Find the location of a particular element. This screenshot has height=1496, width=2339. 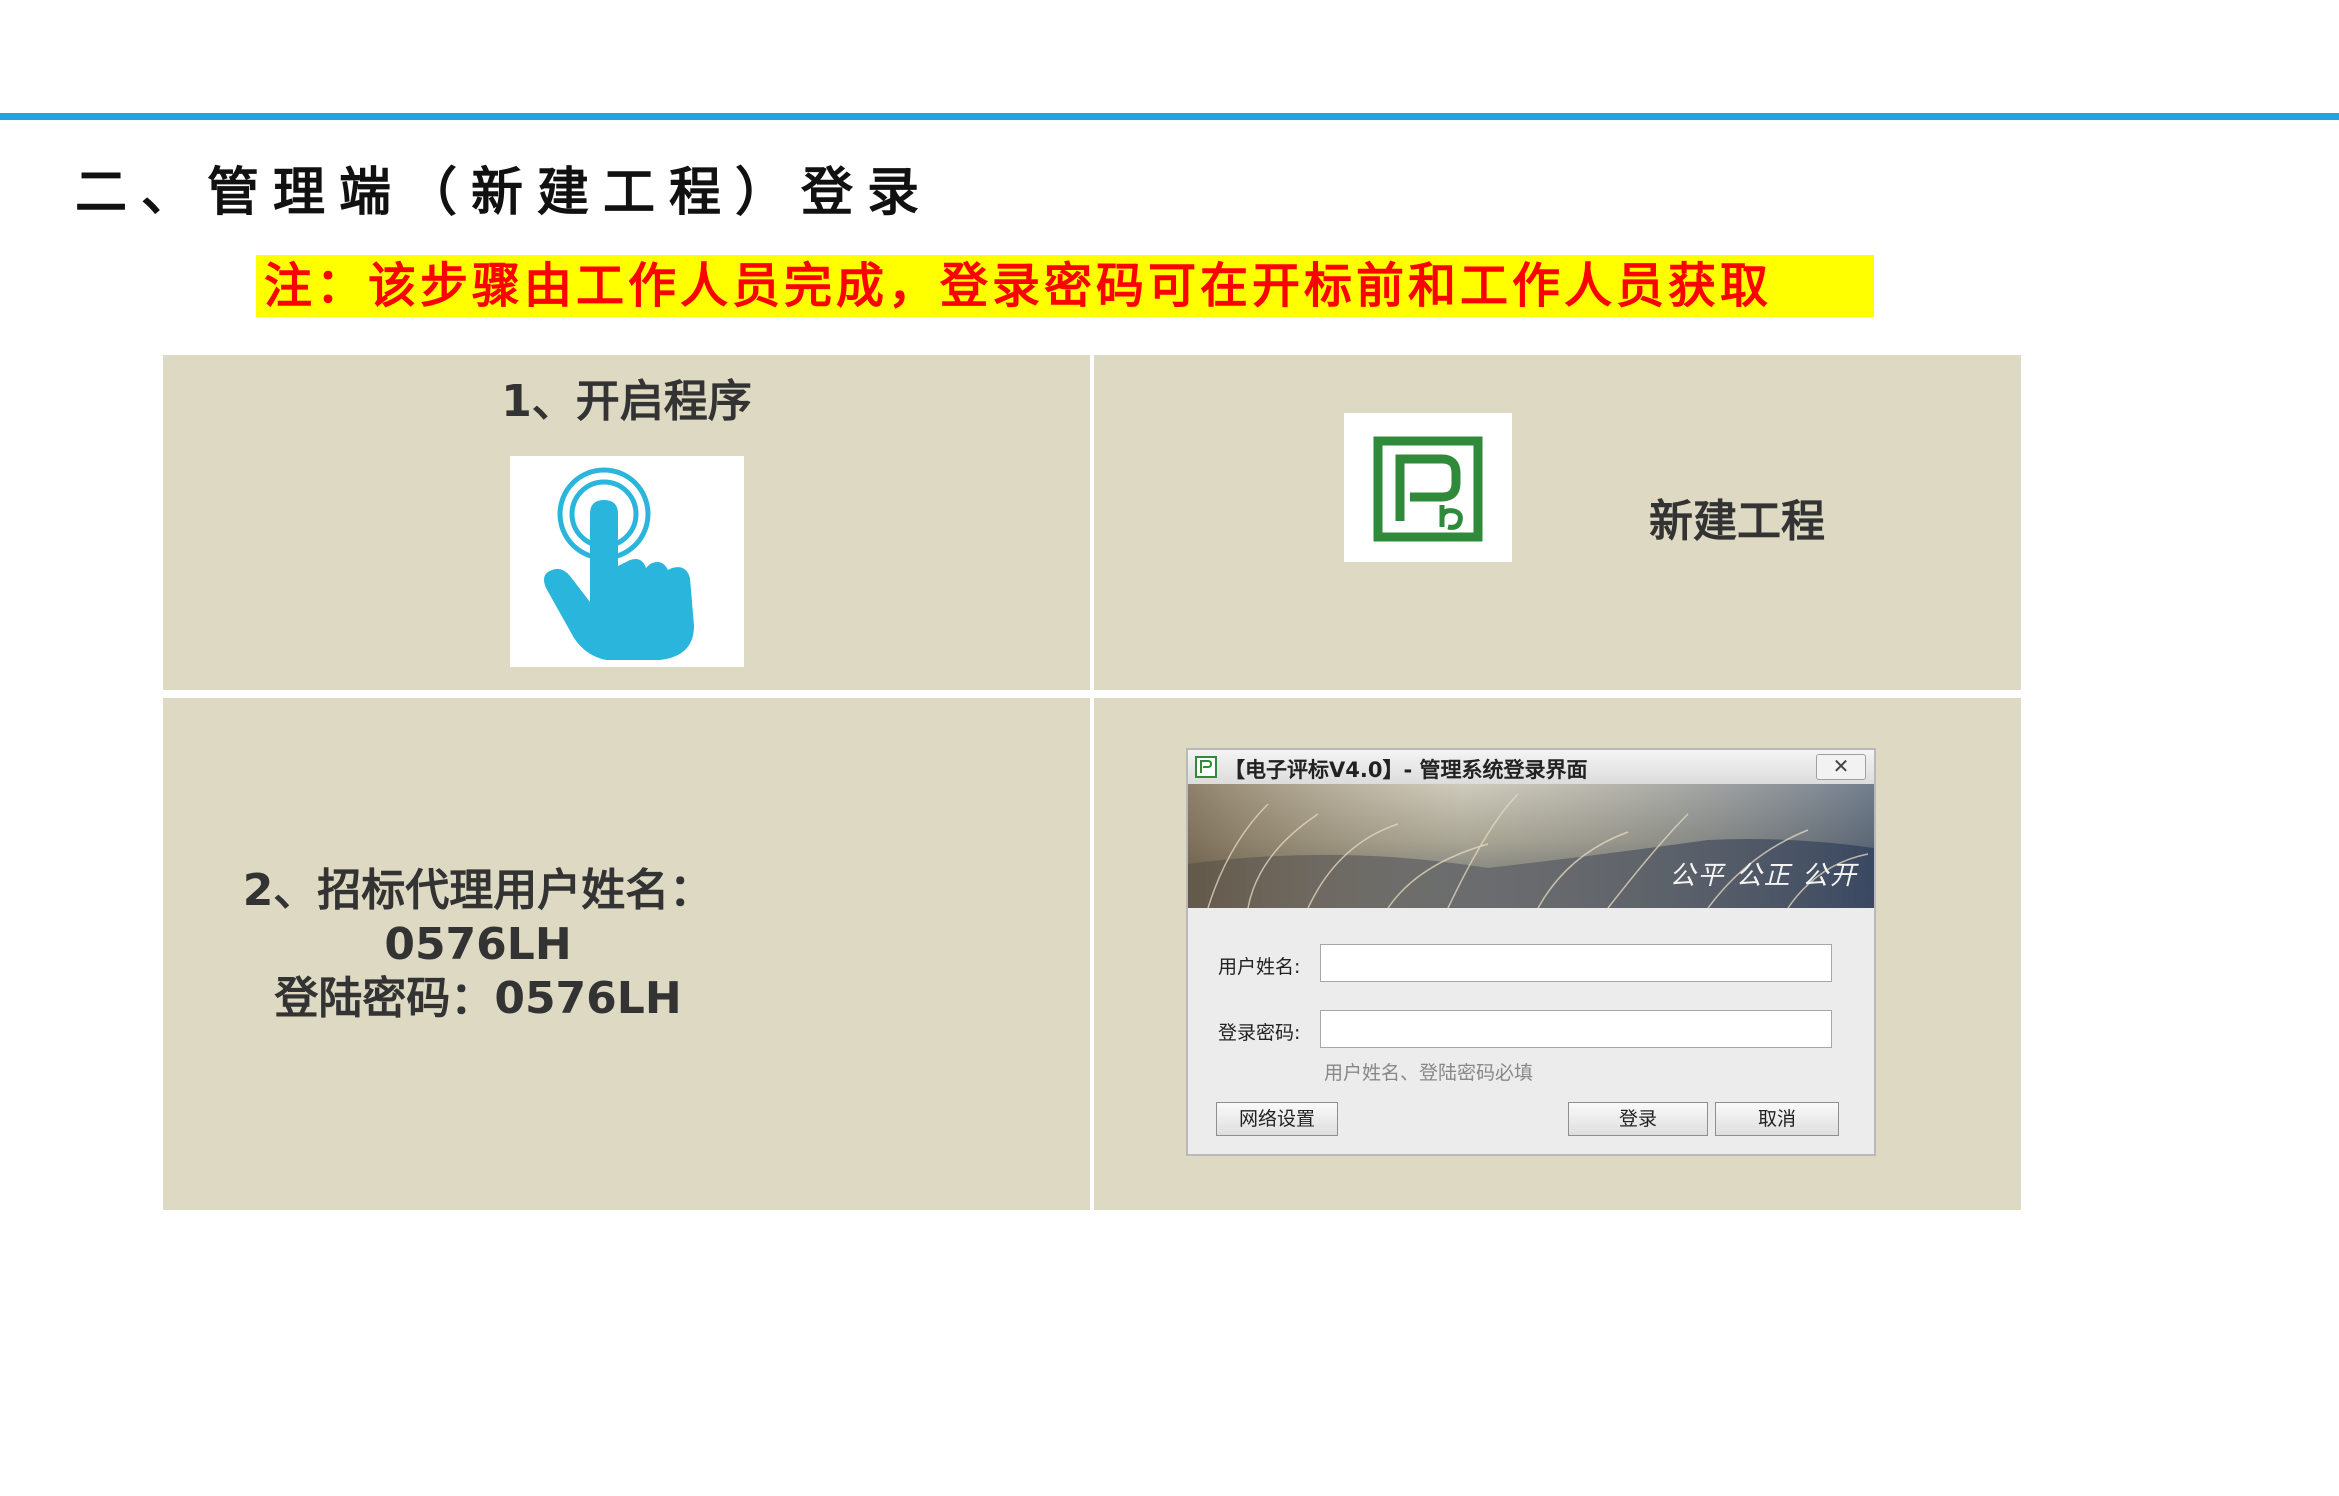

cell-credentials: 2、招标代理用户姓名：0576LH 登陆密码：0576LH is located at coordinates (626, 954).